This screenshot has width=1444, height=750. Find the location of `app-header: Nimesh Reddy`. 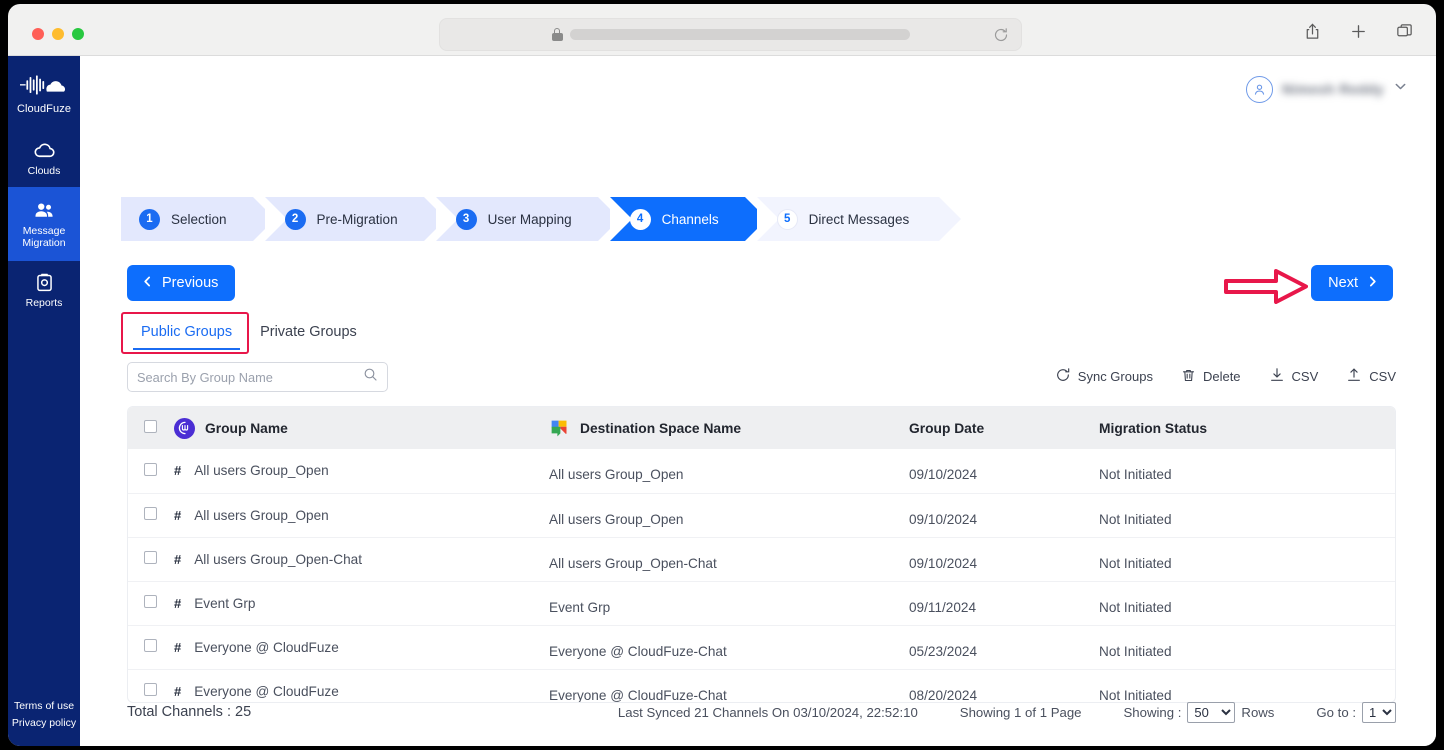

app-header: Nimesh Reddy is located at coordinates (758, 89).